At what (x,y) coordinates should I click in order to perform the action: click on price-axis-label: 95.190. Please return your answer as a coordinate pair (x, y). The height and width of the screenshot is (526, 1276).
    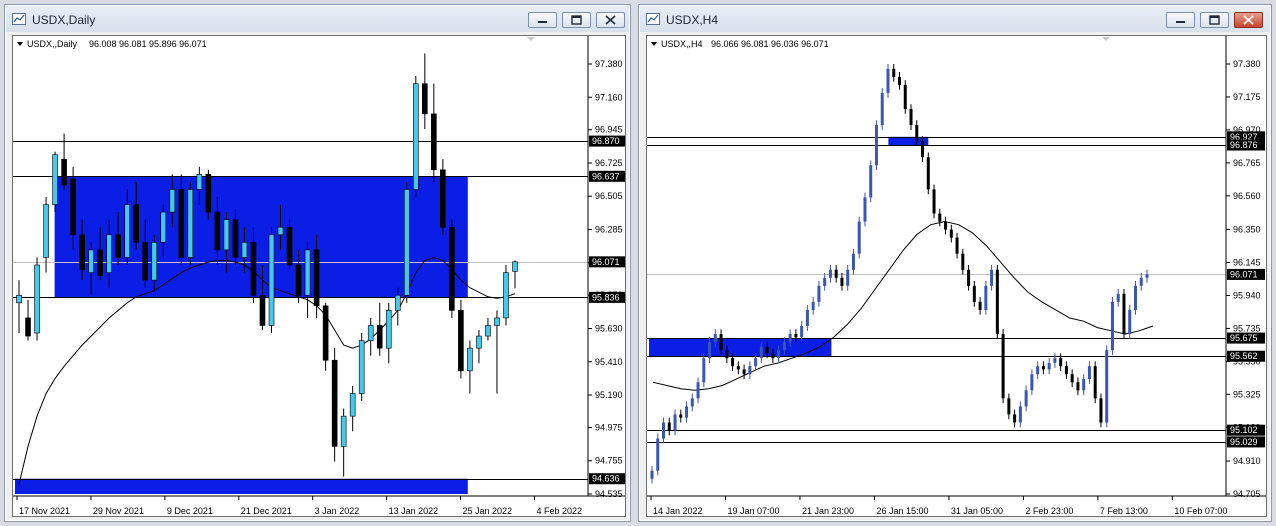
    Looking at the image, I should click on (609, 395).